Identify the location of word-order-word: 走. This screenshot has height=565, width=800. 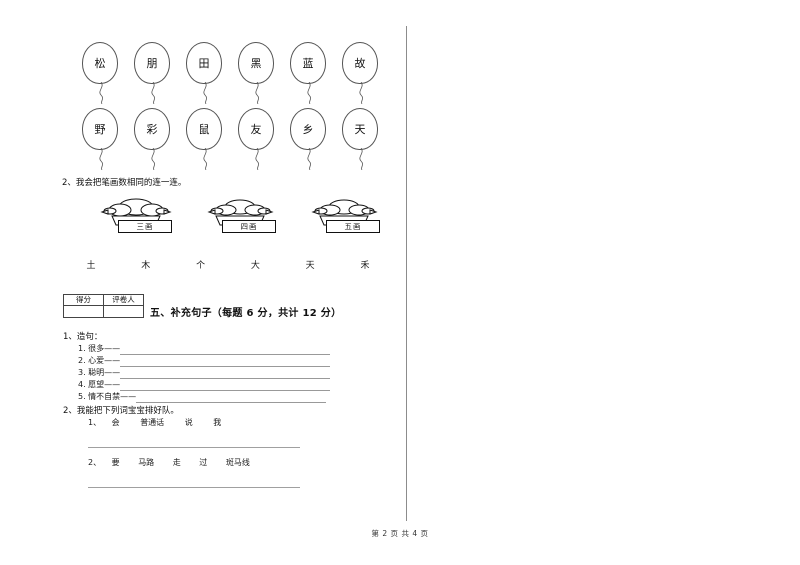
(176, 462).